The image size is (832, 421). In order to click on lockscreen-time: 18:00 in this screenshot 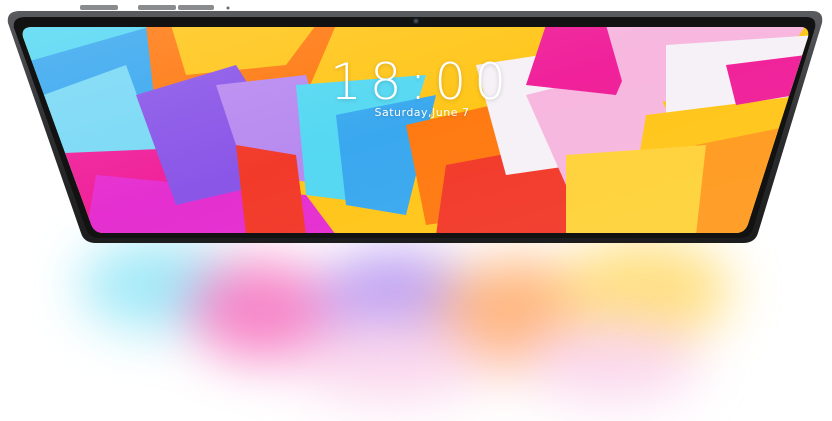, I will do `click(422, 82)`.